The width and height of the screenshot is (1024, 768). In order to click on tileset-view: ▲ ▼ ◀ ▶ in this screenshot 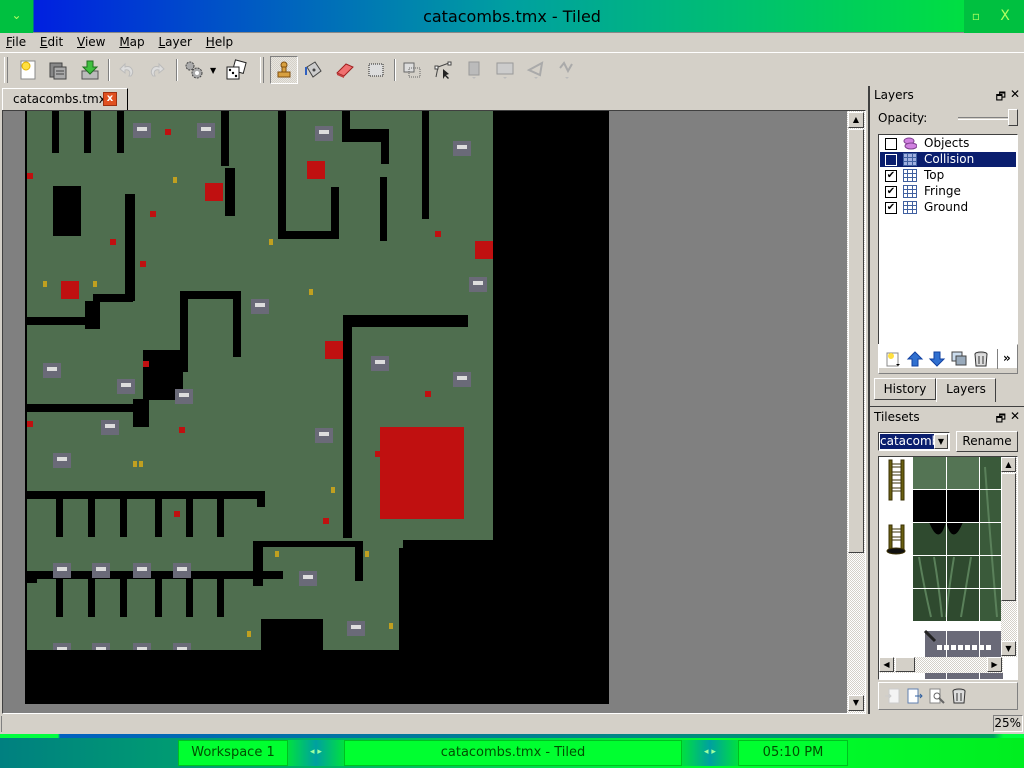, I will do `click(948, 568)`.